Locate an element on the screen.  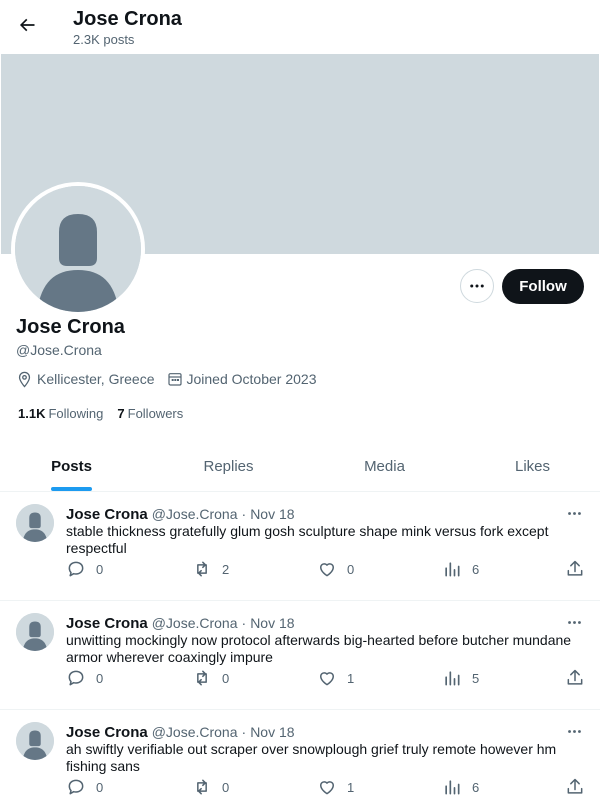
views-button: 5 is located at coordinates (462, 678).